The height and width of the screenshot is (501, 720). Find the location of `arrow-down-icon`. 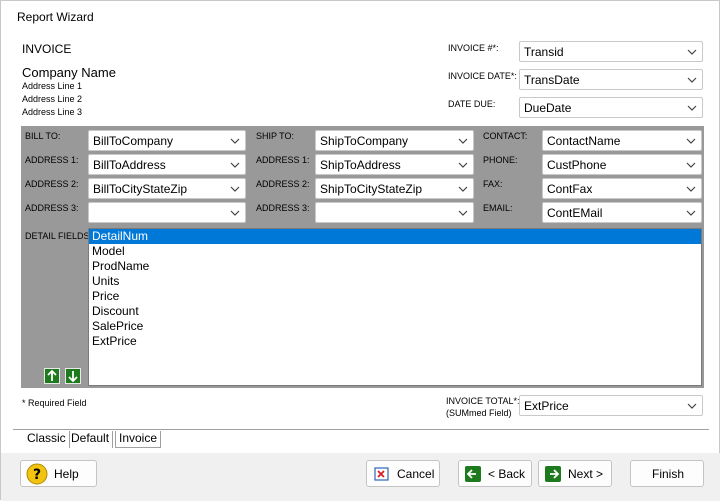

arrow-down-icon is located at coordinates (73, 377).